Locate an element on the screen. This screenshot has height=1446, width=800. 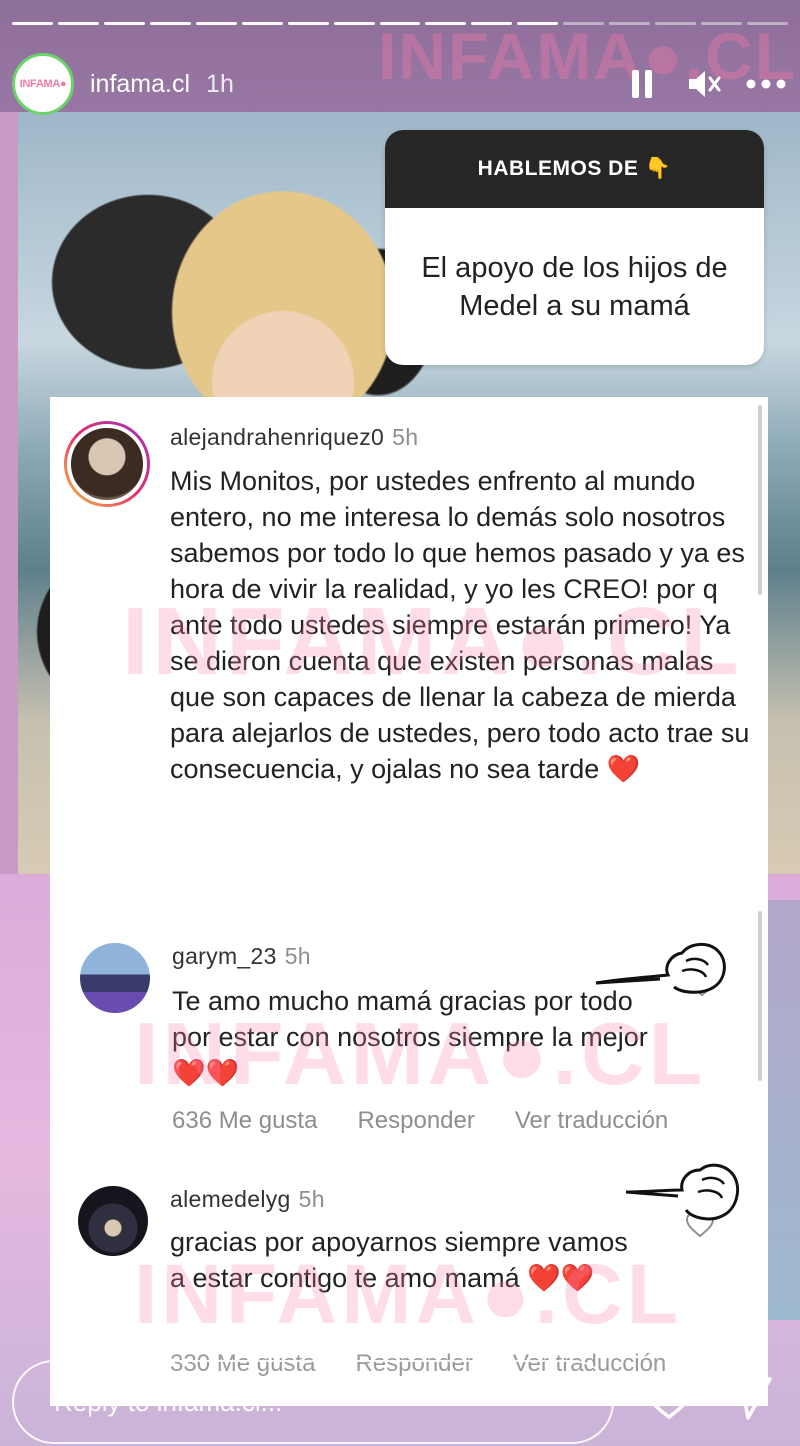
account-avatar: INFAMA● is located at coordinates (43, 84).